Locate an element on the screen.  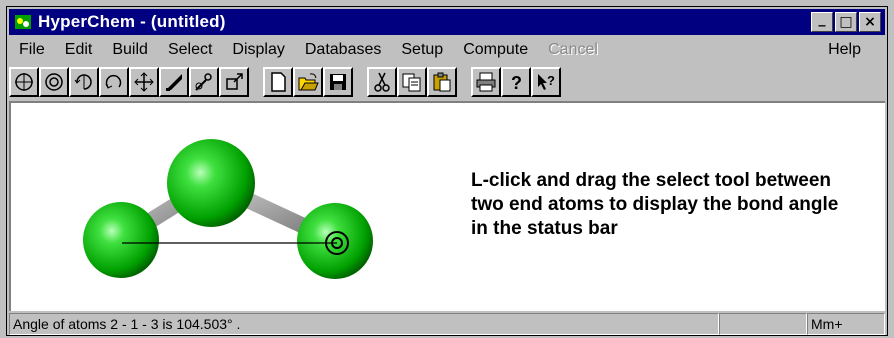
toolbar: ? ? is located at coordinates (447, 82).